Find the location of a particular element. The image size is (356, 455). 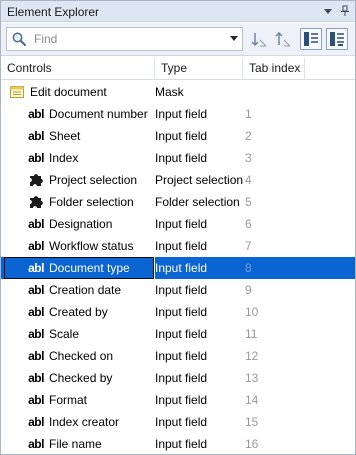

control-name: Designation is located at coordinates (81, 224).